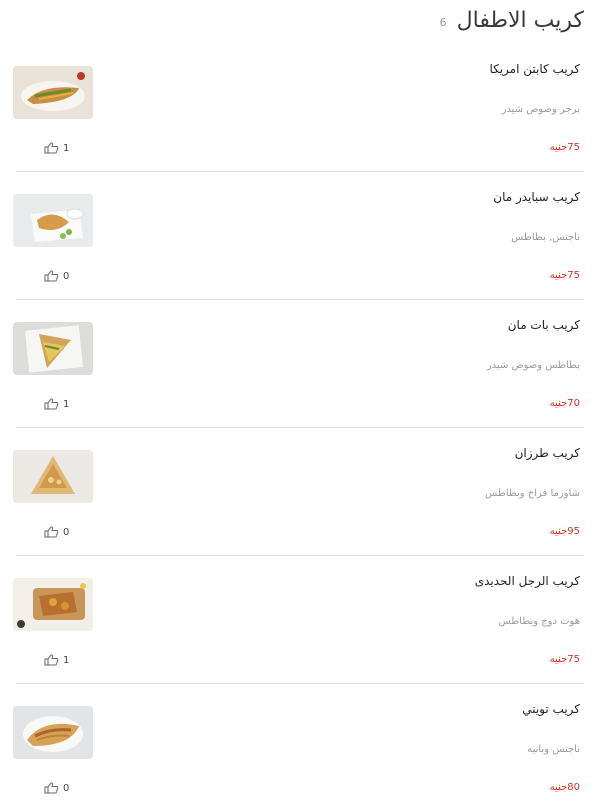 The height and width of the screenshot is (811, 600). What do you see at coordinates (553, 749) in the screenshot?
I see `item-description: ناجتس وبانيه` at bounding box center [553, 749].